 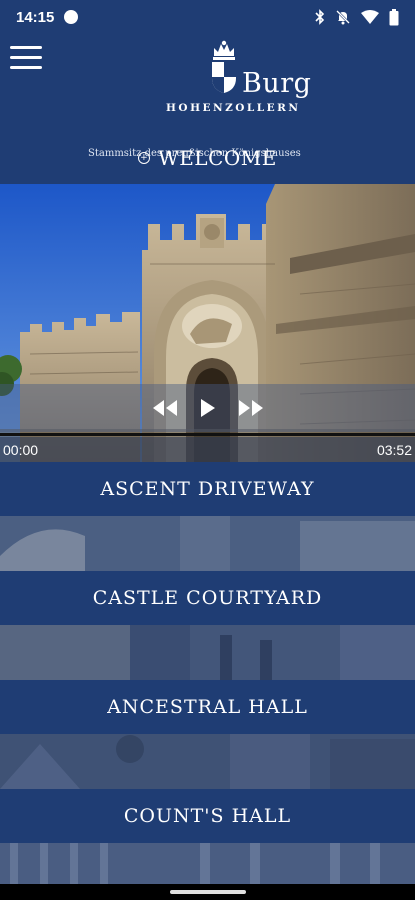 What do you see at coordinates (217, 158) in the screenshot?
I see `welcome-title: WELCOME` at bounding box center [217, 158].